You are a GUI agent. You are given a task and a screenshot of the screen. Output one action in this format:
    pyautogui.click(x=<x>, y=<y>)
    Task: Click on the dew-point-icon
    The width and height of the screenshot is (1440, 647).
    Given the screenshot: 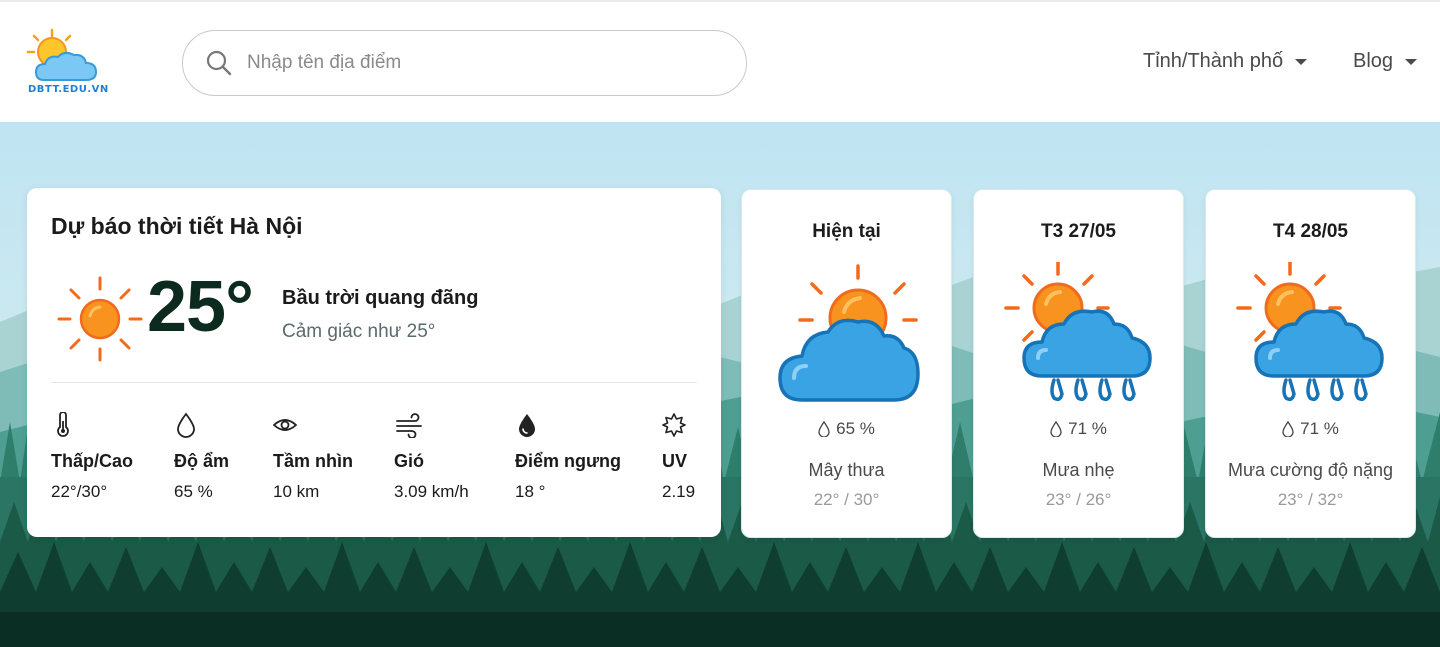 What is the action you would take?
    pyautogui.click(x=527, y=425)
    